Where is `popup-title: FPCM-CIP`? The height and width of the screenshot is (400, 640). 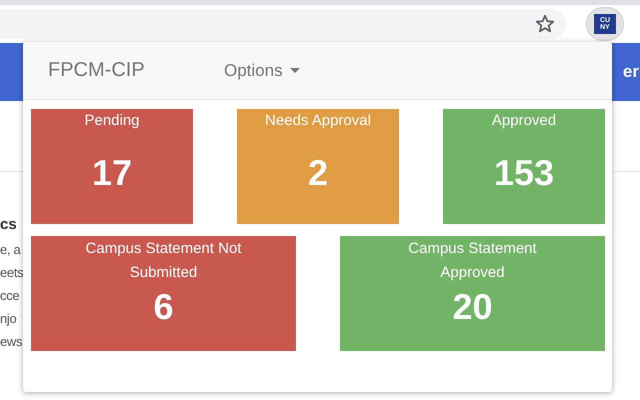 popup-title: FPCM-CIP is located at coordinates (97, 70).